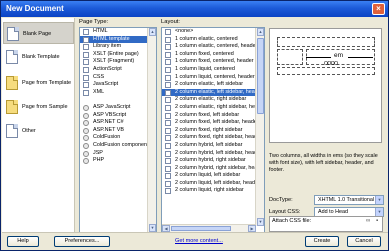  What do you see at coordinates (213, 100) in the screenshot?
I see `layout-item: 2 column elastic, right sidebar` at bounding box center [213, 100].